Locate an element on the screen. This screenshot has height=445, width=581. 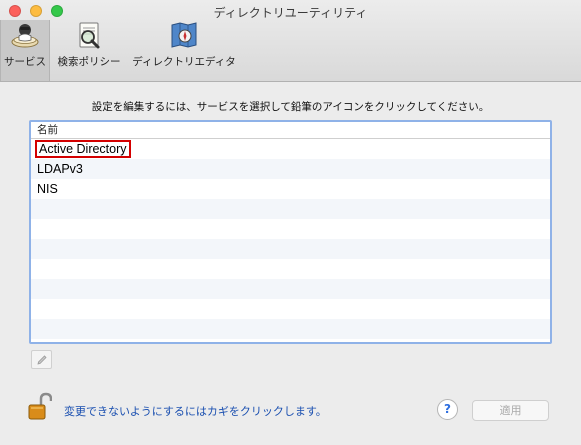
window-title: ディレクトリユーティリティ is located at coordinates (290, 13).